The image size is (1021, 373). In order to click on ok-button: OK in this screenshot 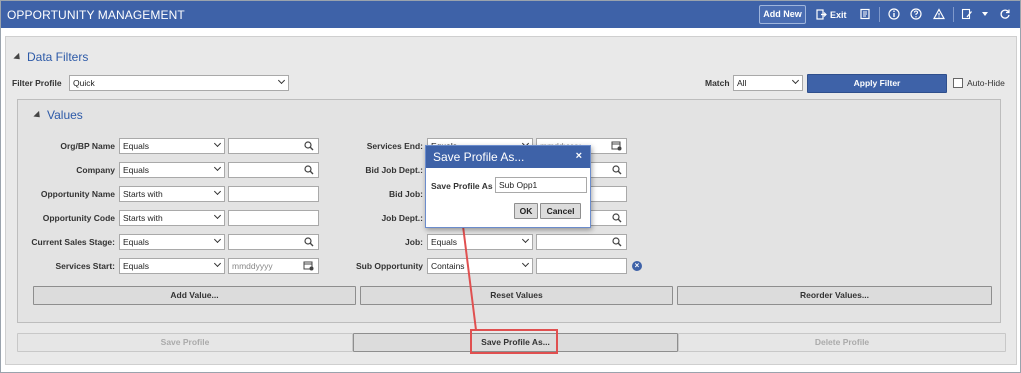, I will do `click(526, 211)`.